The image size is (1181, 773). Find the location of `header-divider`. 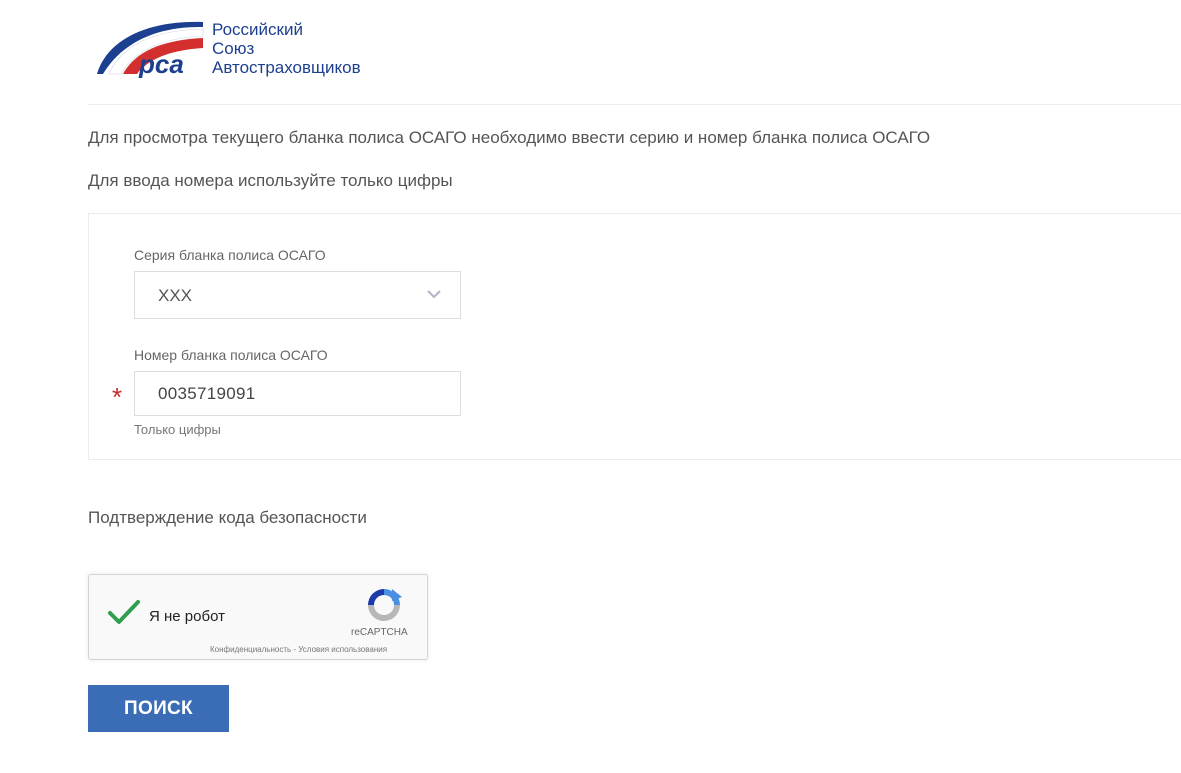

header-divider is located at coordinates (634, 104).